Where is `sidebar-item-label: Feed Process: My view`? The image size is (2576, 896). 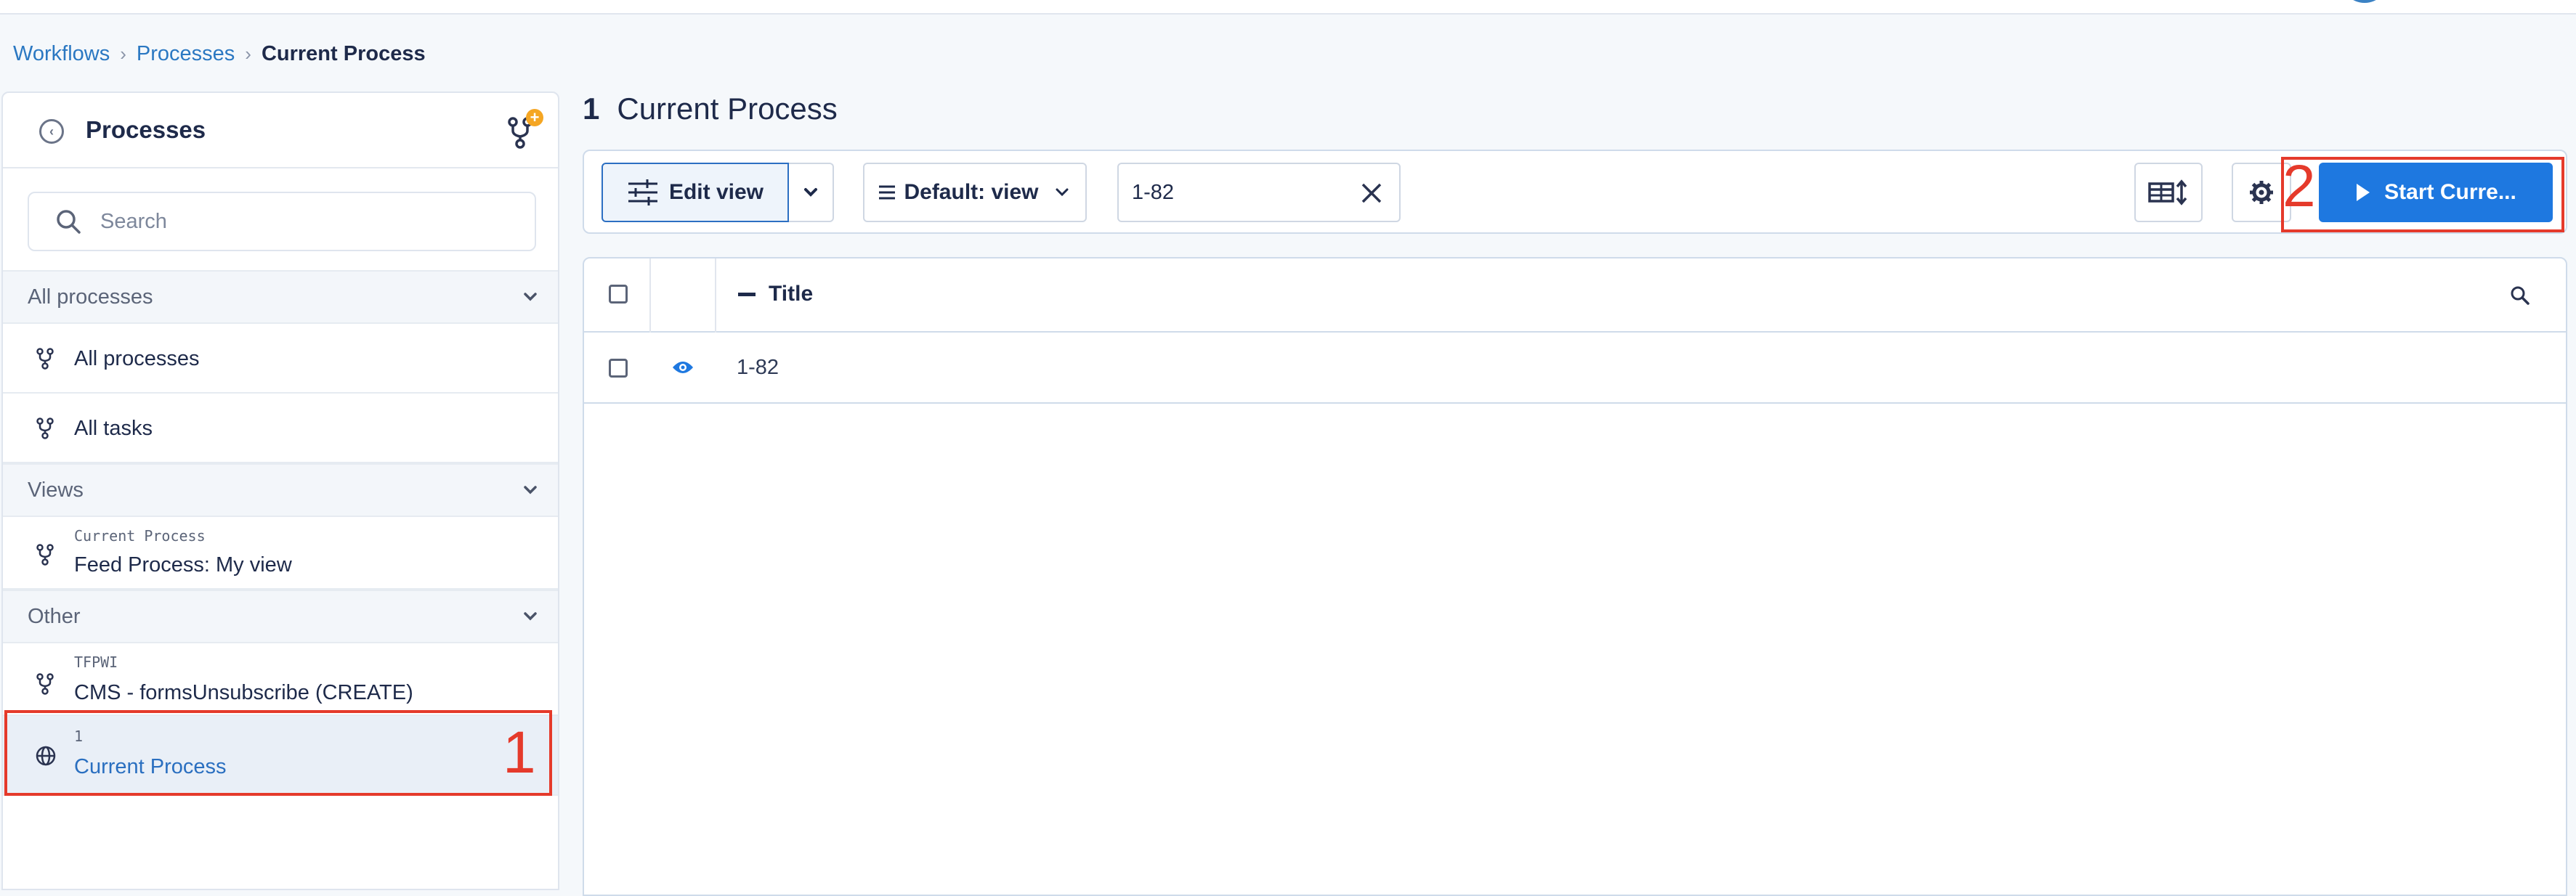 sidebar-item-label: Feed Process: My view is located at coordinates (183, 565).